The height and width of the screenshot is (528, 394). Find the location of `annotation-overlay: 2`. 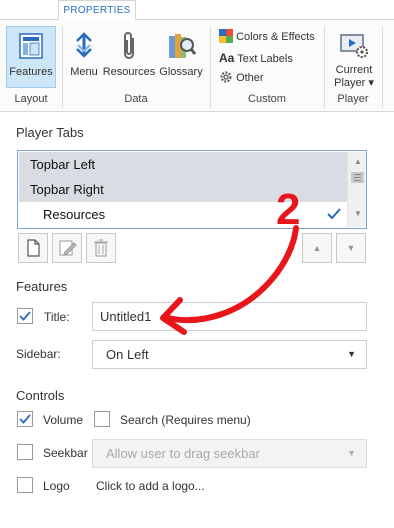

annotation-overlay: 2 is located at coordinates (230, 260).